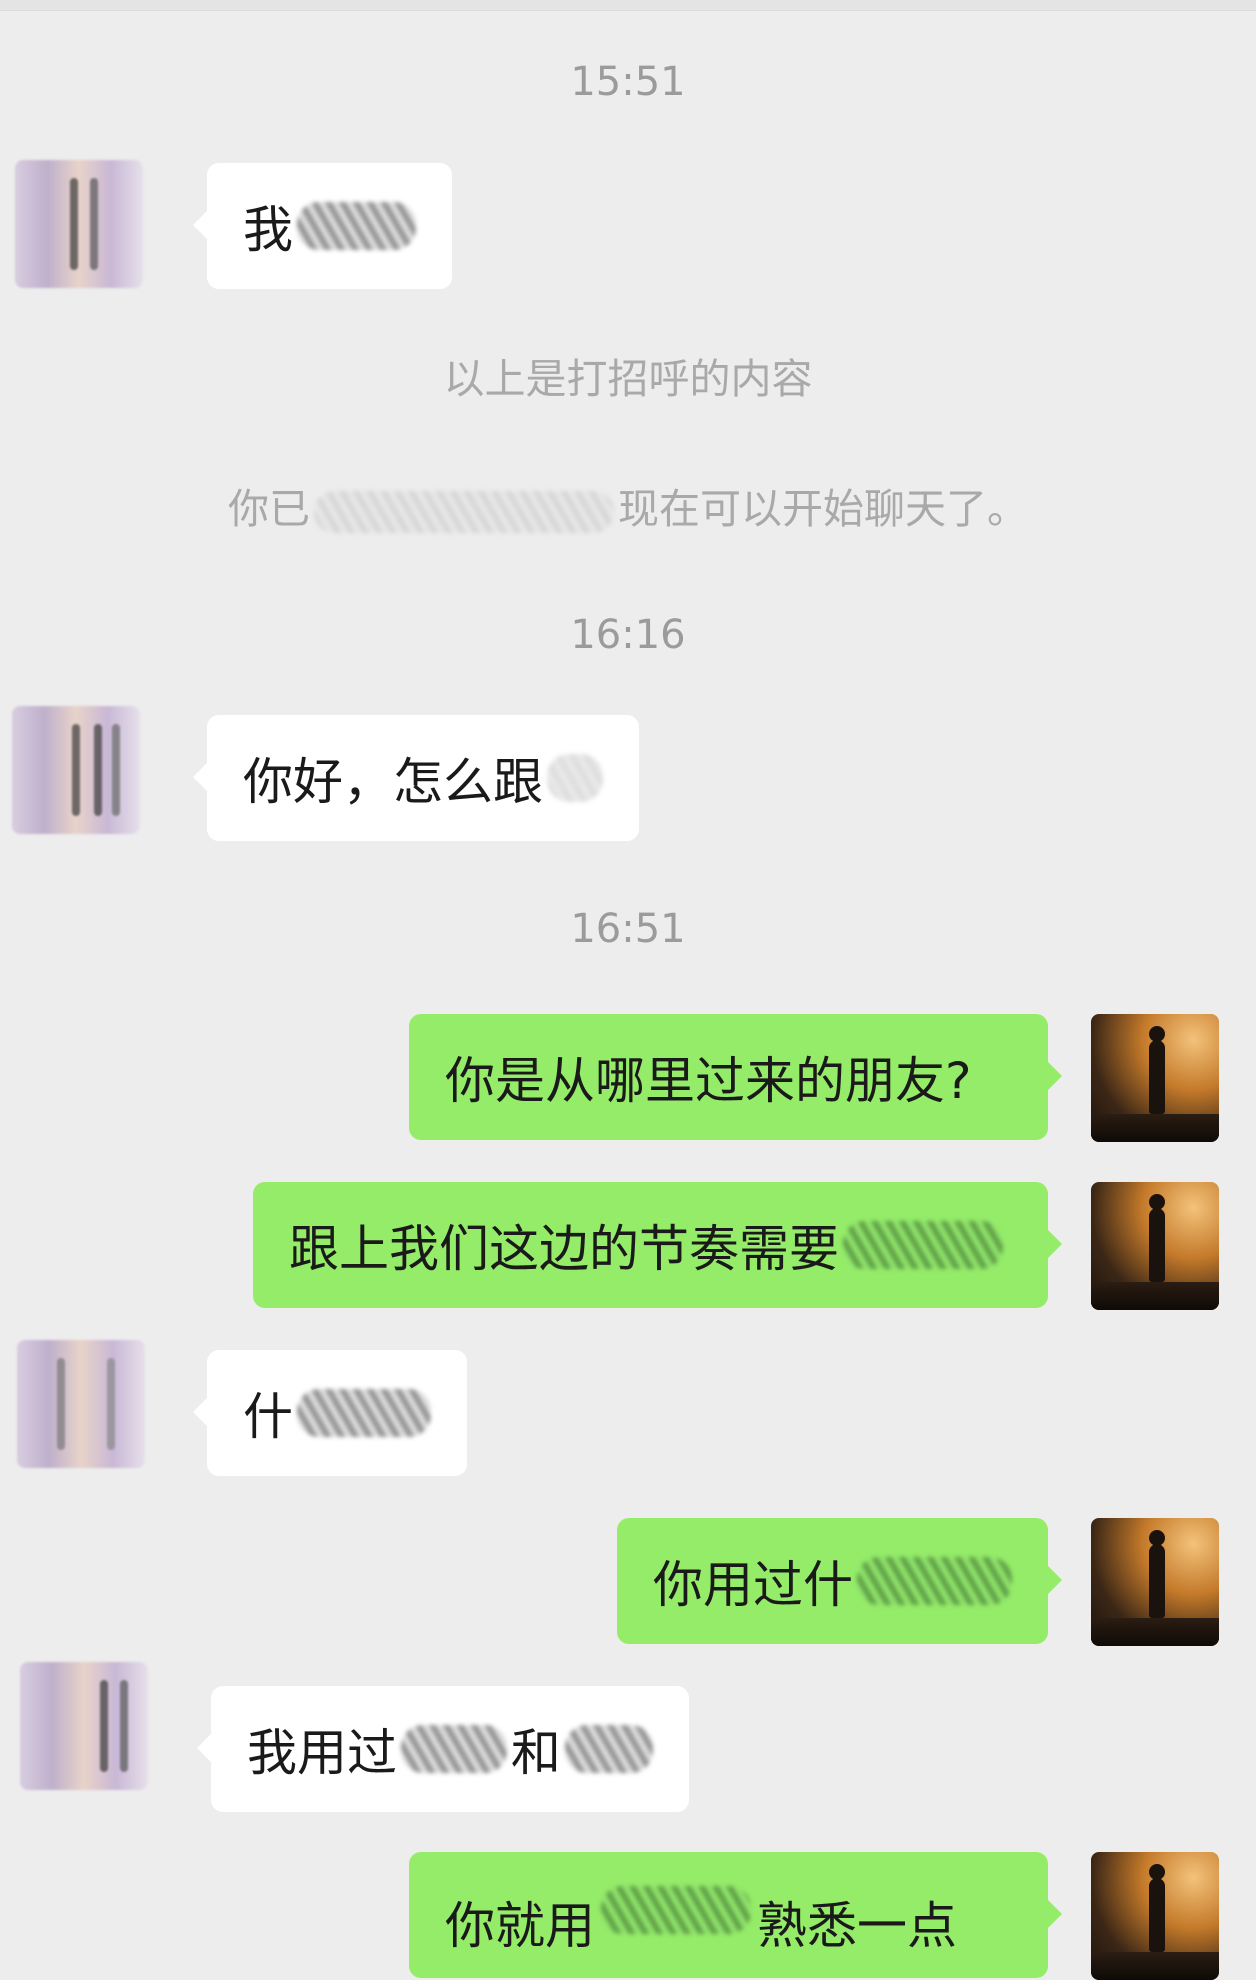 The height and width of the screenshot is (1980, 1256). What do you see at coordinates (322, 1753) in the screenshot?
I see `message-text: 我用过` at bounding box center [322, 1753].